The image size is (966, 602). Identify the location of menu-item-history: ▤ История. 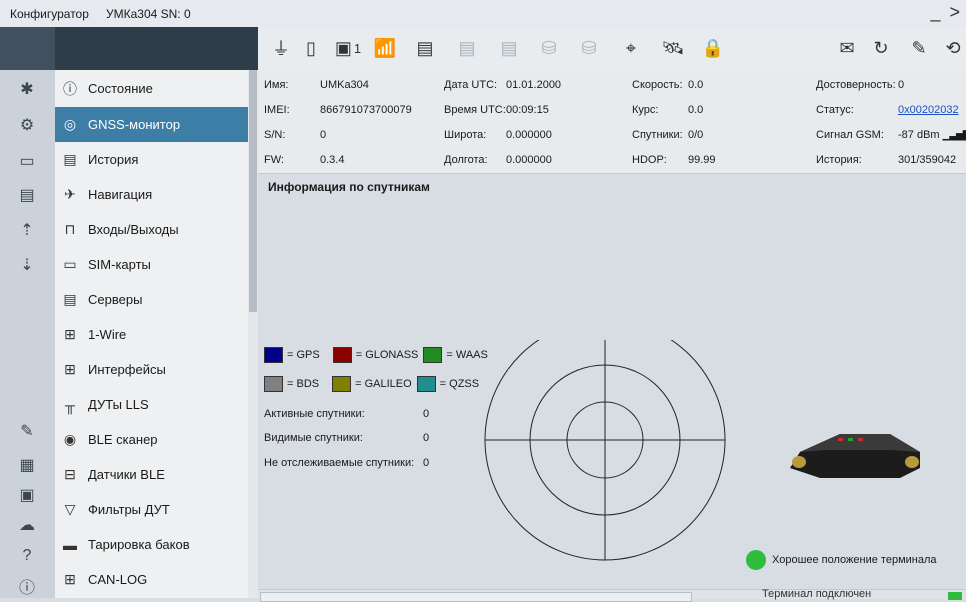
(151, 159).